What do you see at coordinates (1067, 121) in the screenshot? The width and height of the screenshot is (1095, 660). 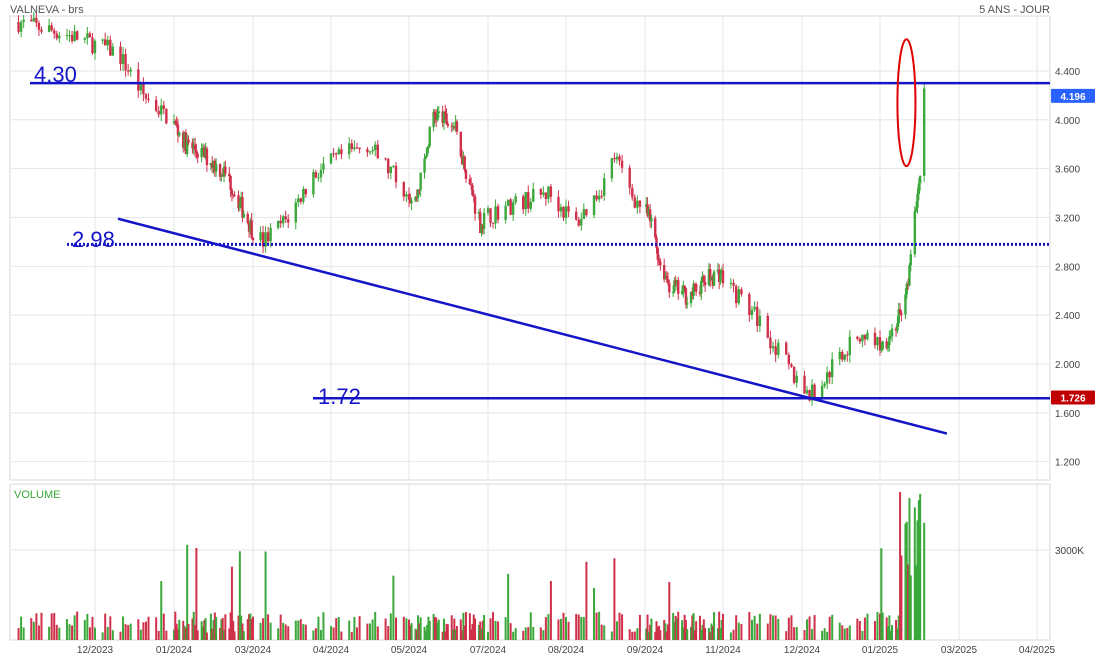 I see `price-tick-label: 4.000` at bounding box center [1067, 121].